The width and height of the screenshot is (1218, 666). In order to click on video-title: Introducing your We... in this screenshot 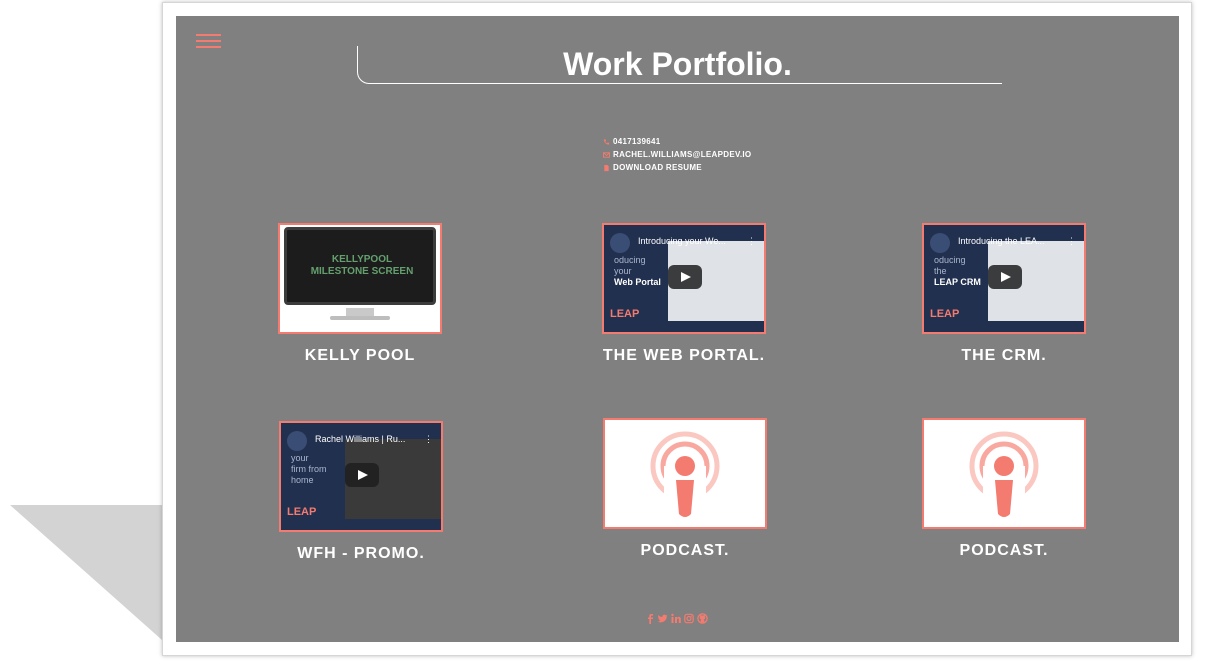, I will do `click(682, 241)`.